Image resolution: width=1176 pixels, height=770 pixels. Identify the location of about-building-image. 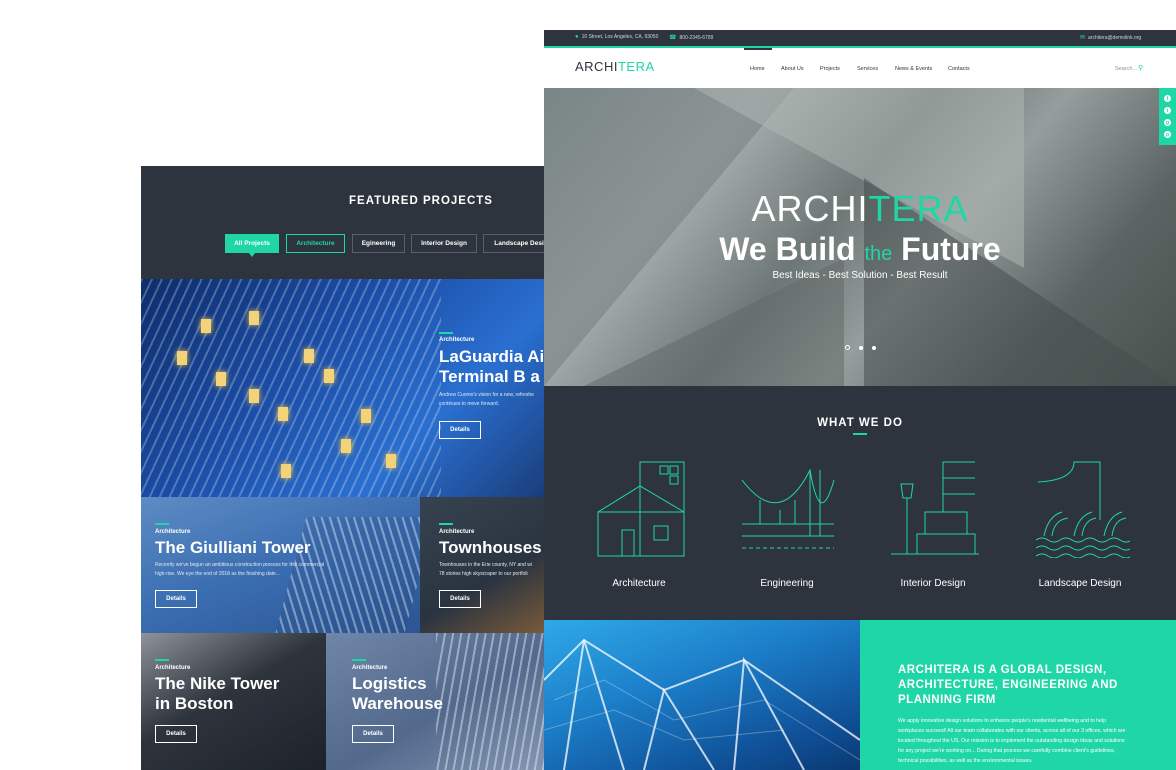
(702, 695).